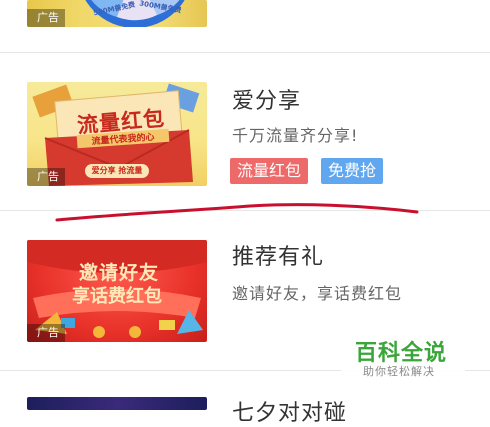  I want to click on watermark-subtitle: 助你轻松解决, so click(399, 371).